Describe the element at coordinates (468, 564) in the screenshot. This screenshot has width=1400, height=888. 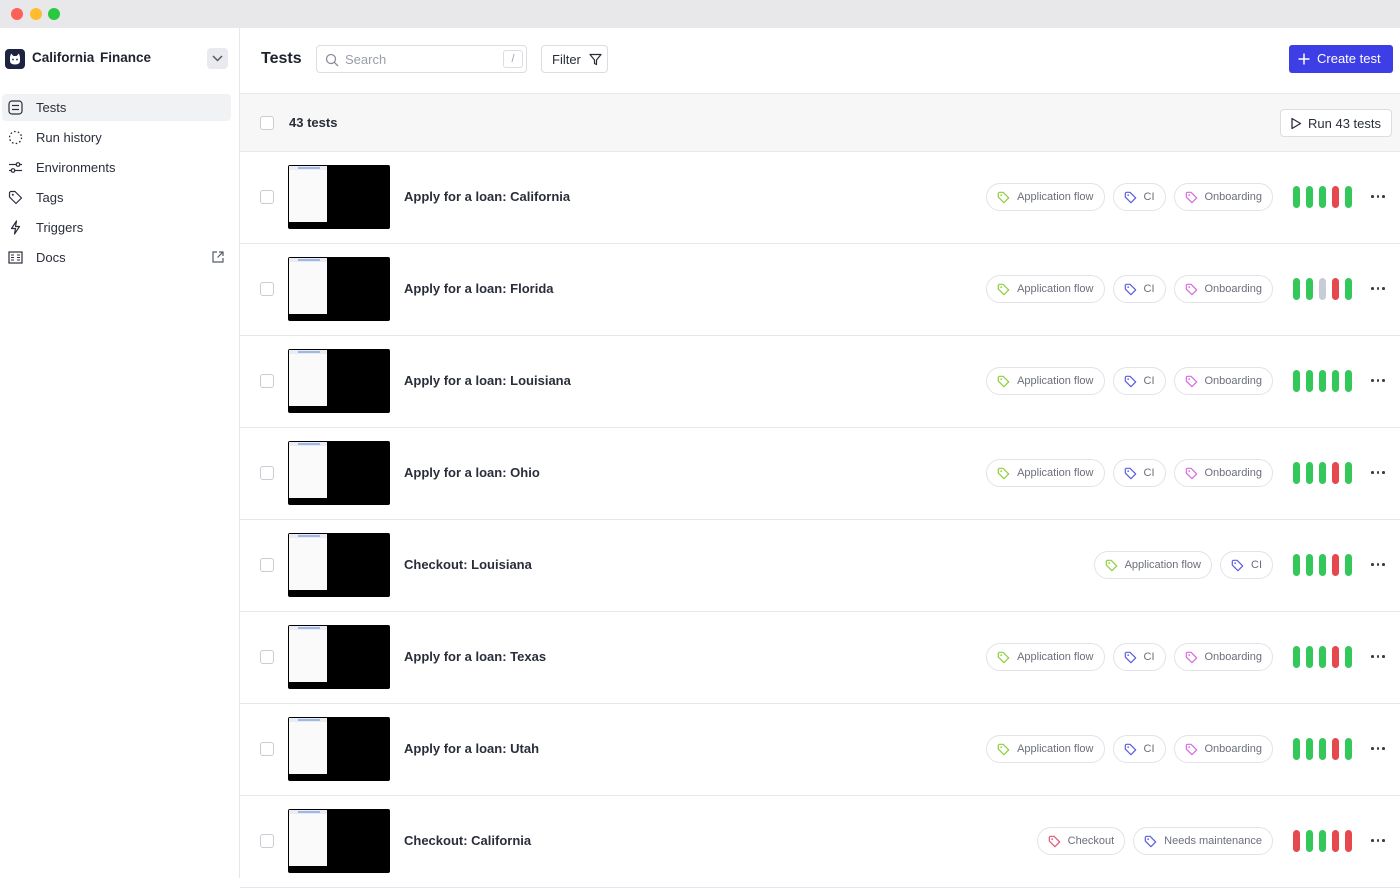
I see `test-name: Checkout: Louisiana` at that location.